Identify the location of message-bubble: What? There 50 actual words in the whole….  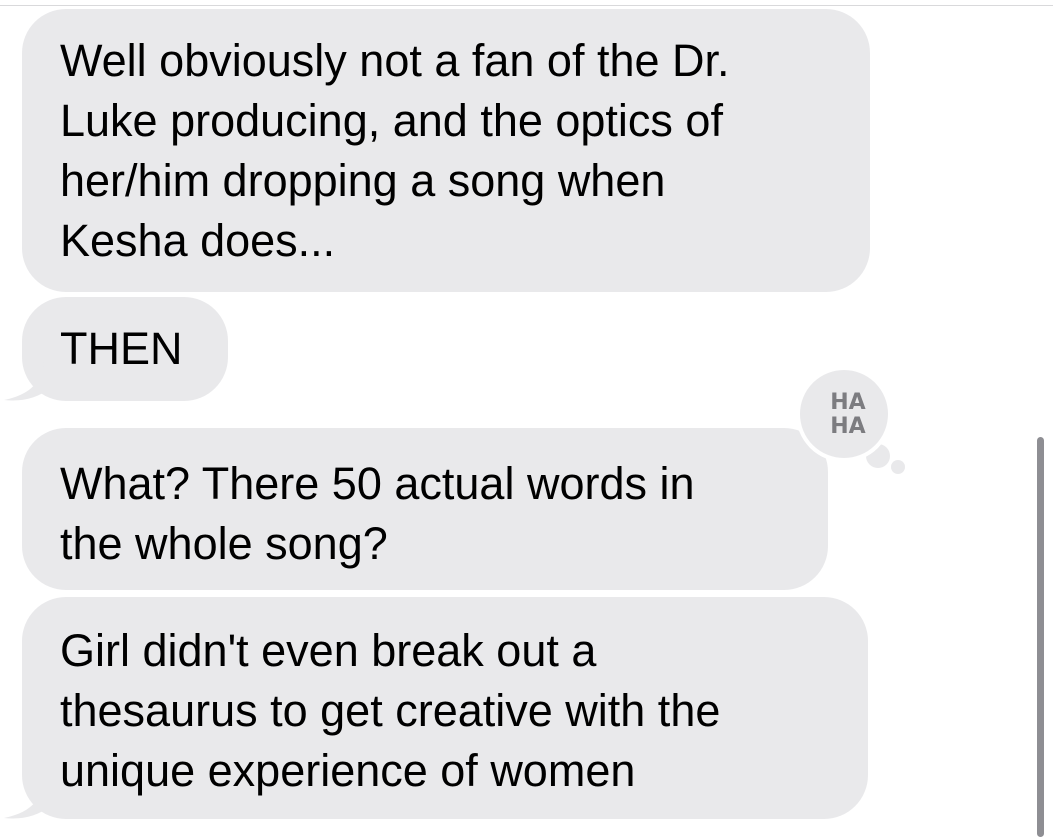
(425, 509).